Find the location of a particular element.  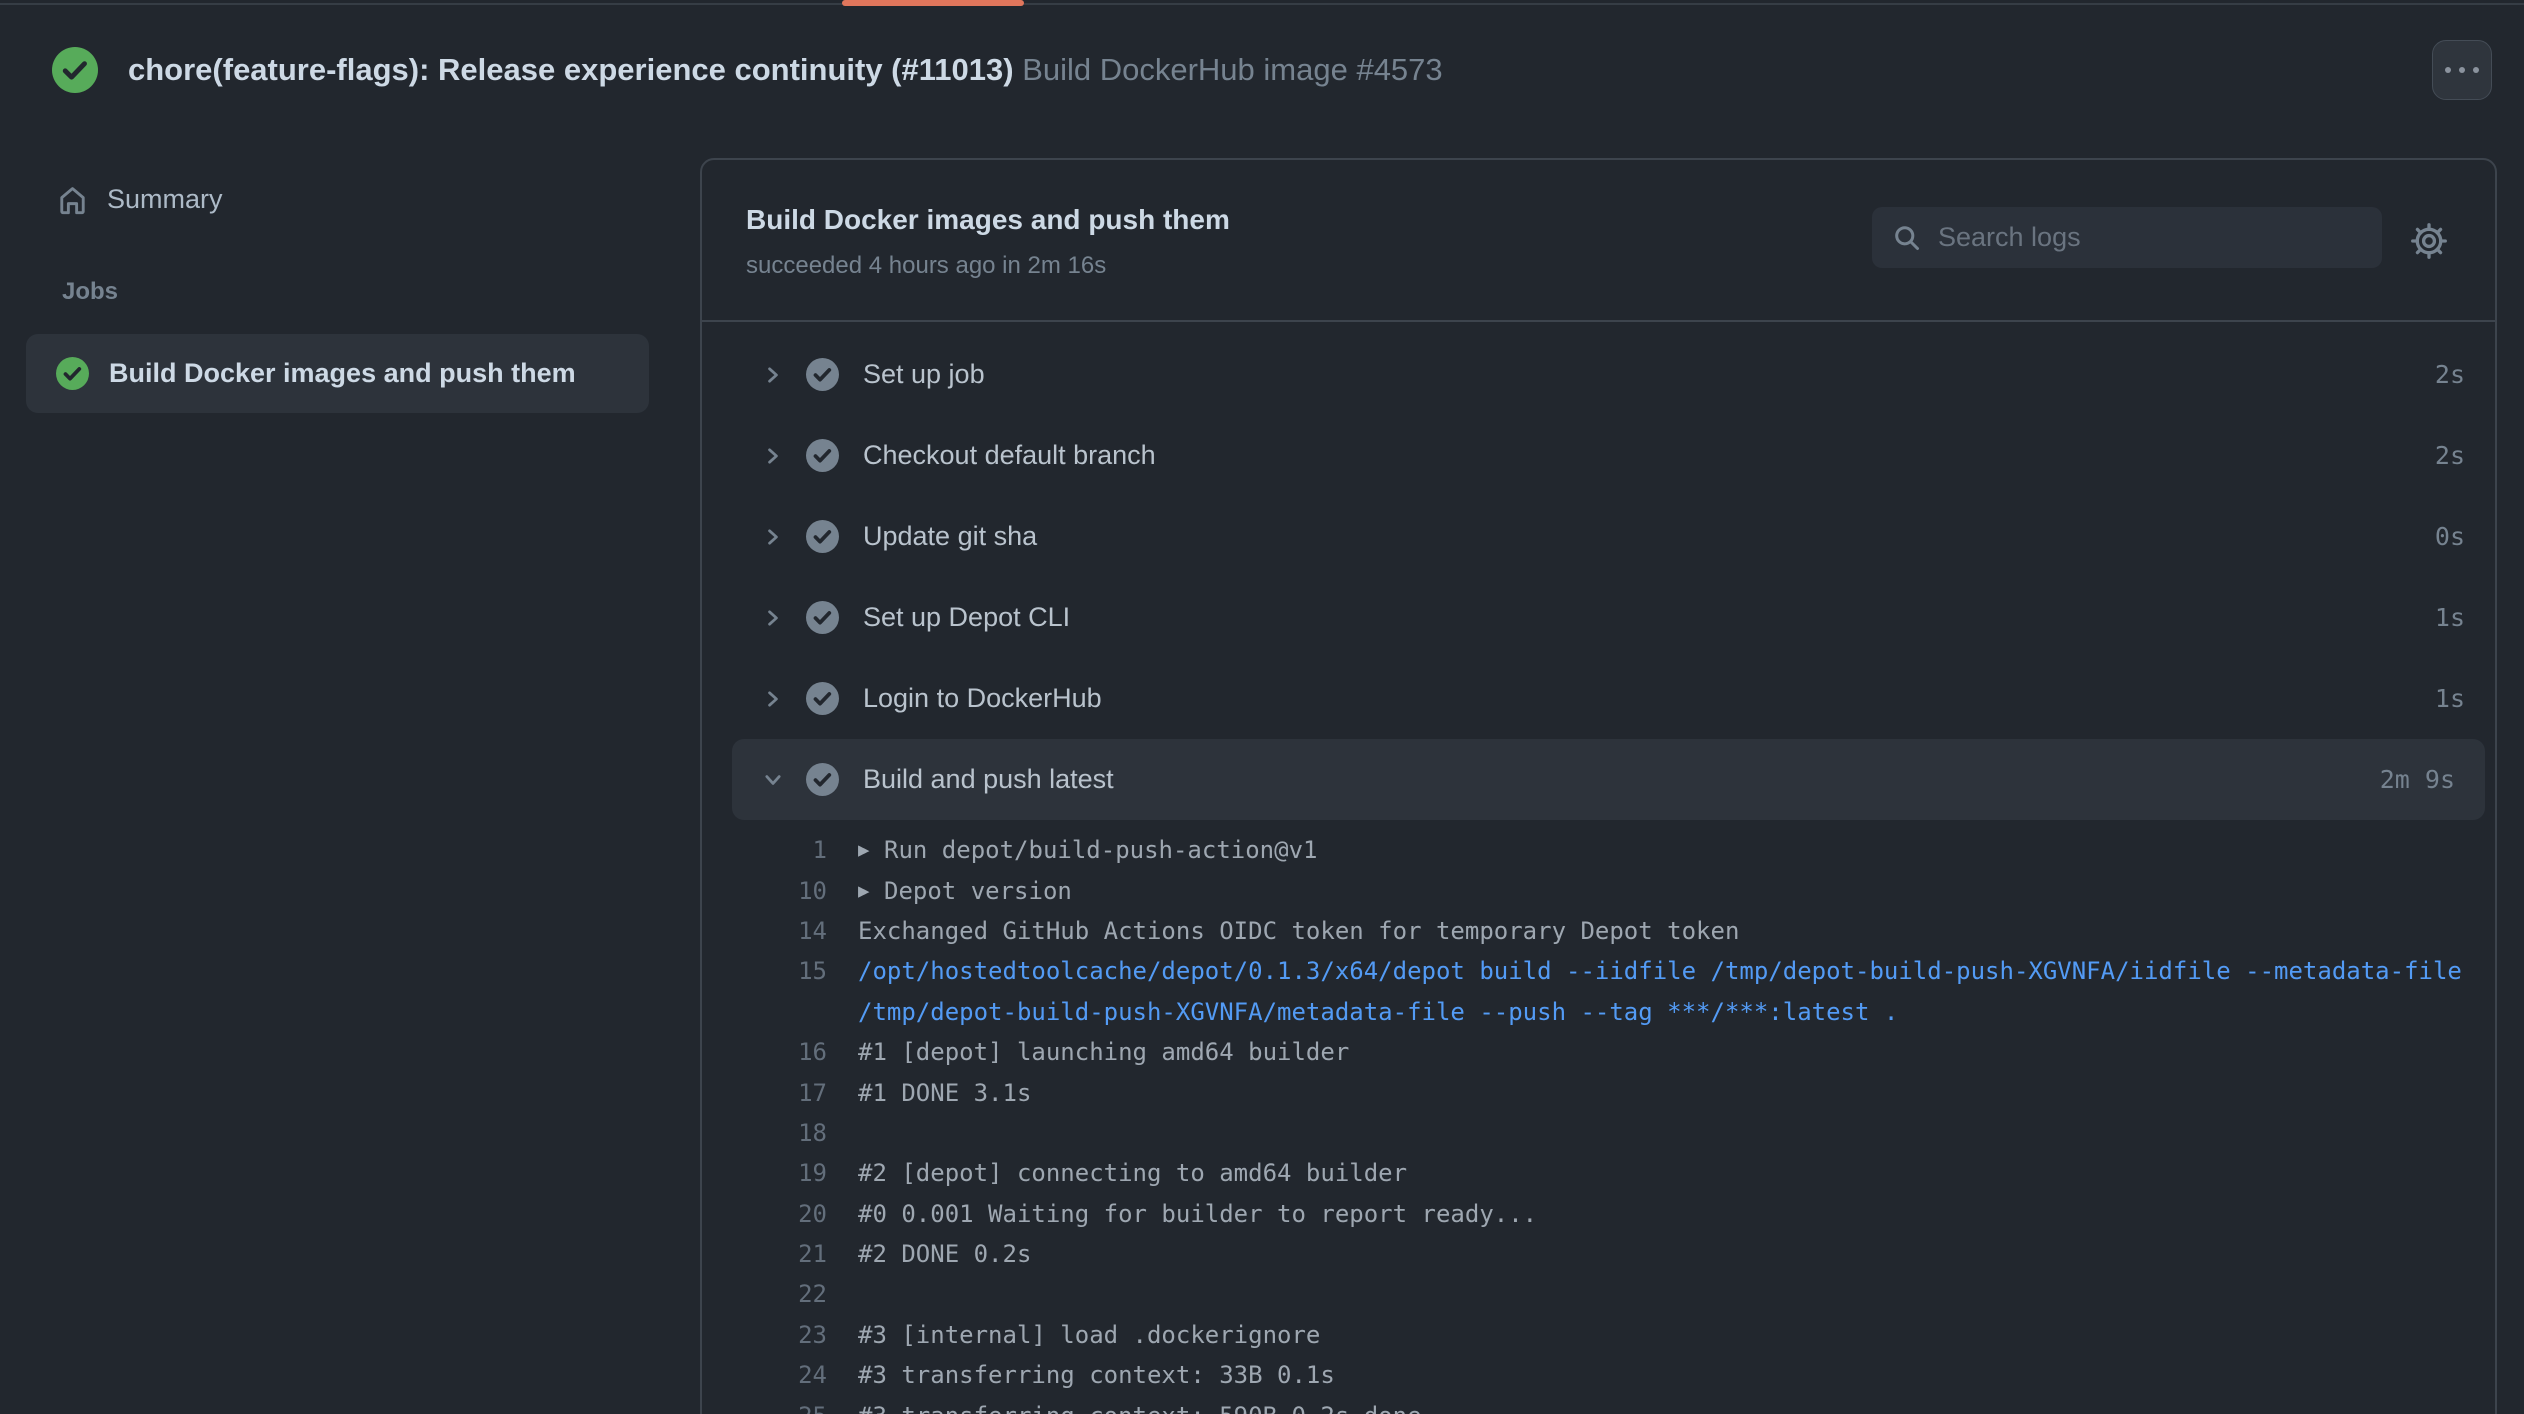

log-line: 22 ▶ is located at coordinates (1596, 1294).